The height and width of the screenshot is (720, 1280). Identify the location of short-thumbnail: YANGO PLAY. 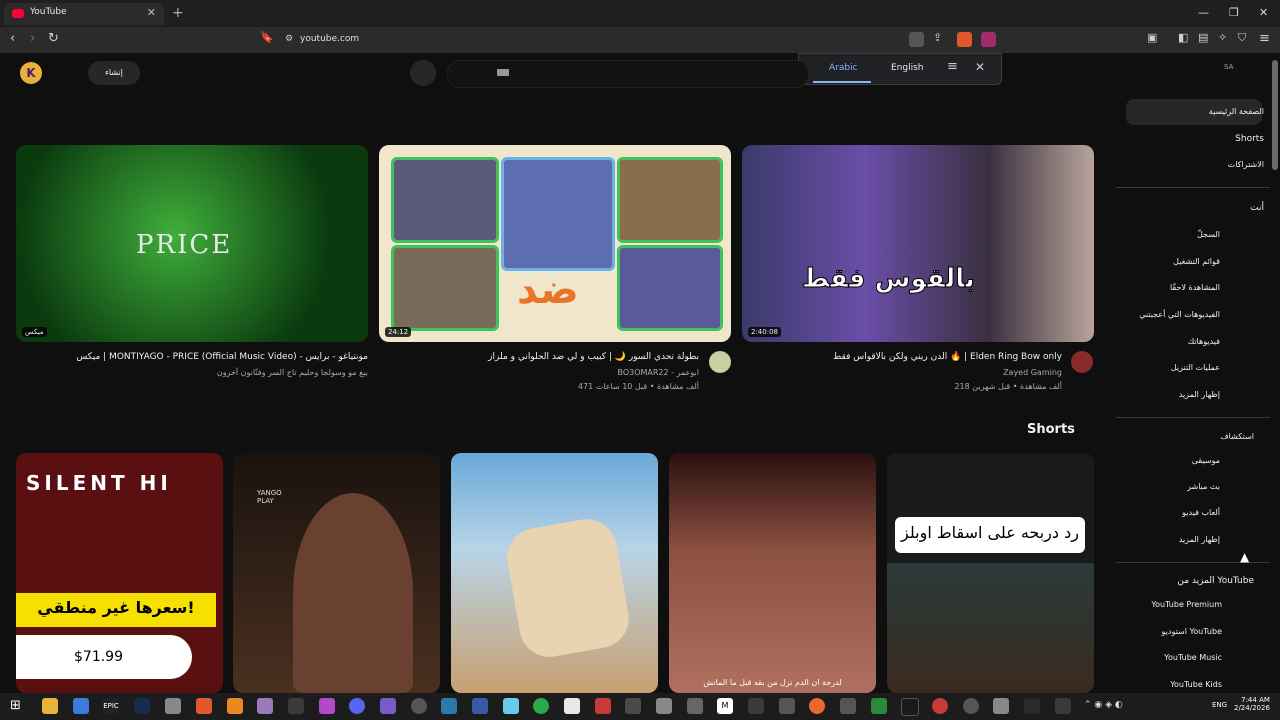
(336, 573).